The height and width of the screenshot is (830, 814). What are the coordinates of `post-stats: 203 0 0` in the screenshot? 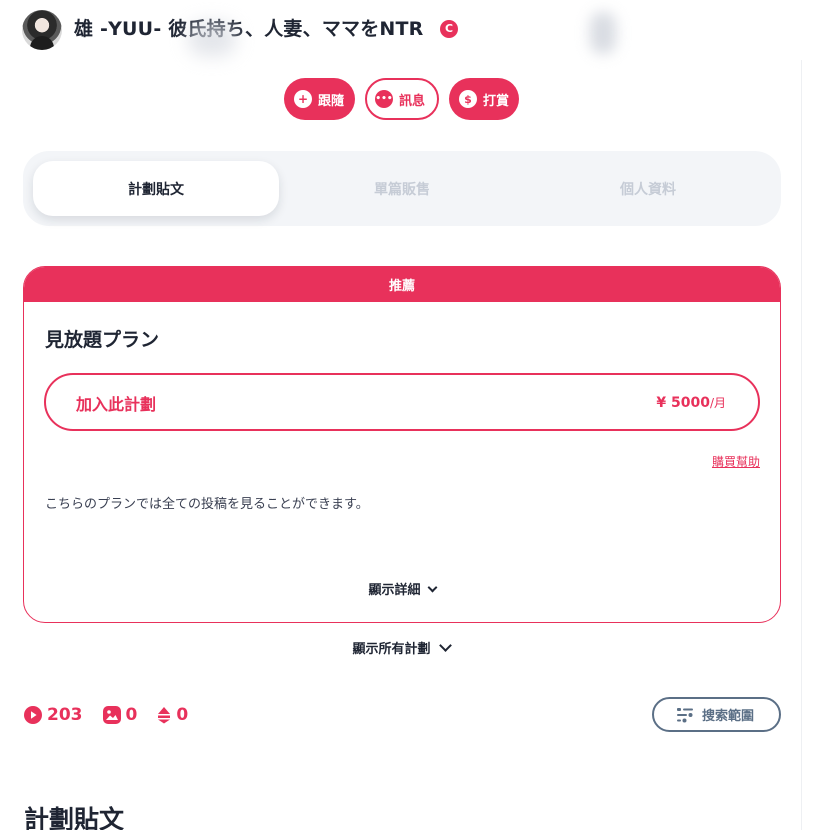 It's located at (116, 715).